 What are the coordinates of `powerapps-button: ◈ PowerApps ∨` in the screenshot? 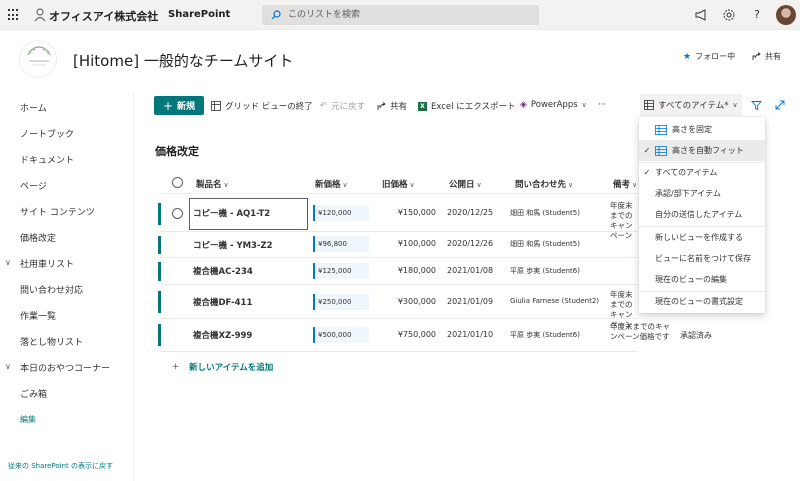 It's located at (553, 105).